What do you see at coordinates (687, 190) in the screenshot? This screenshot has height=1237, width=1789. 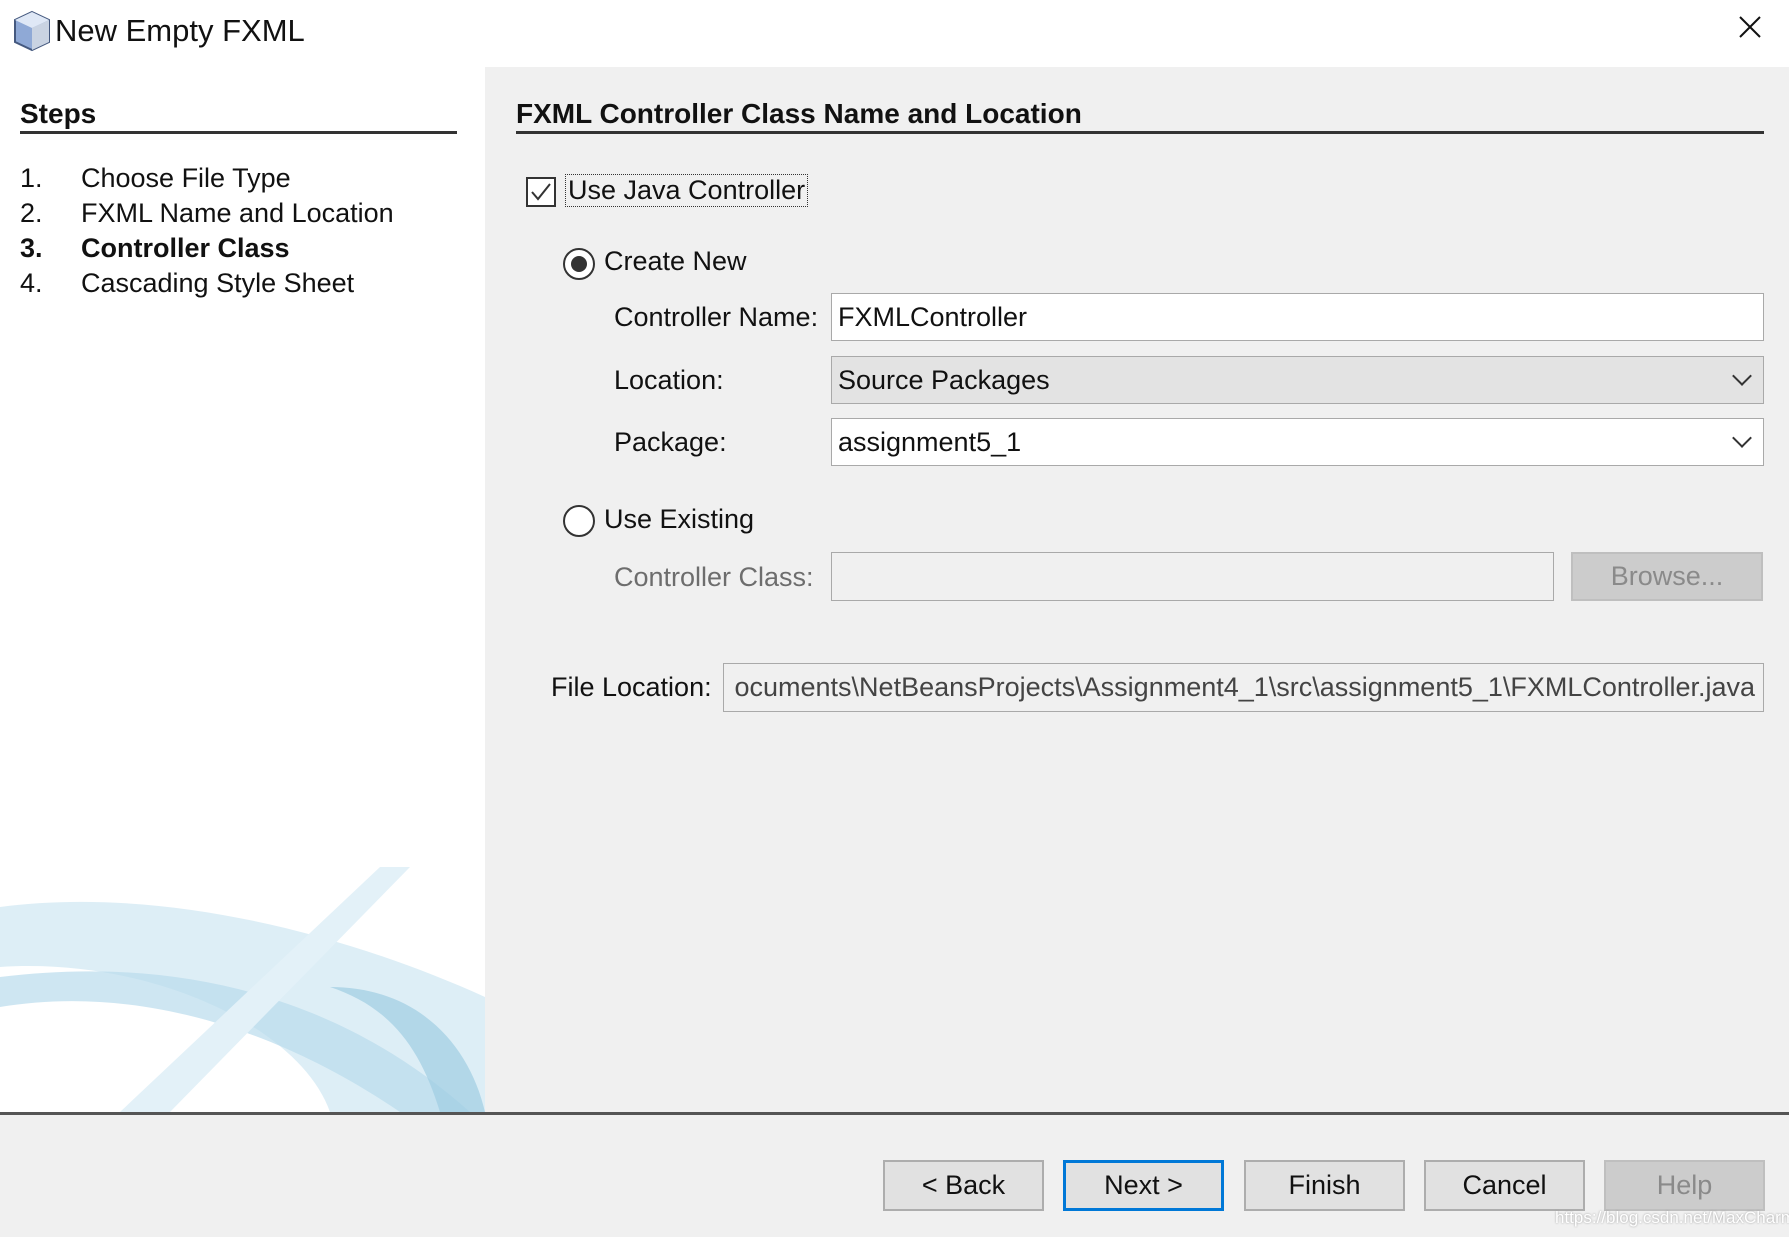 I see `use-java-controller-label: Use Java Controller` at bounding box center [687, 190].